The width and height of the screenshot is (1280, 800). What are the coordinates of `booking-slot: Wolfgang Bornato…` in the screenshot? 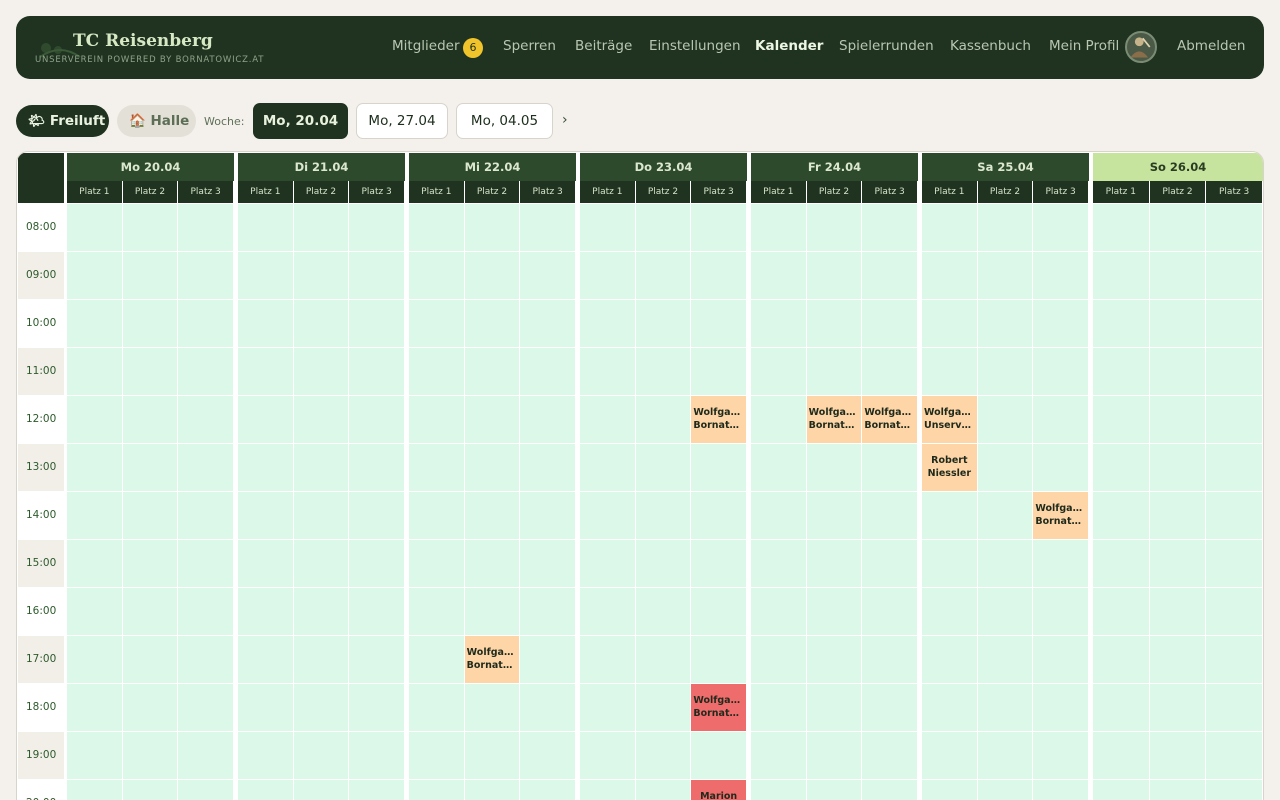 It's located at (718, 419).